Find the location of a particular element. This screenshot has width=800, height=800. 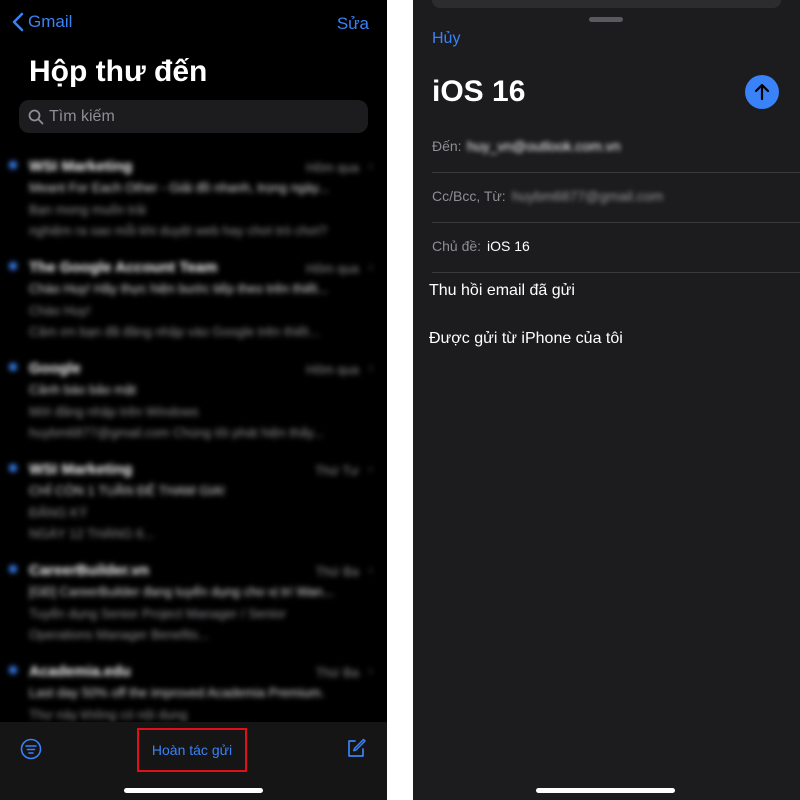

ccbcc-field: Cc/Bcc, Từ: huybm6877@gmail.com is located at coordinates (616, 197).